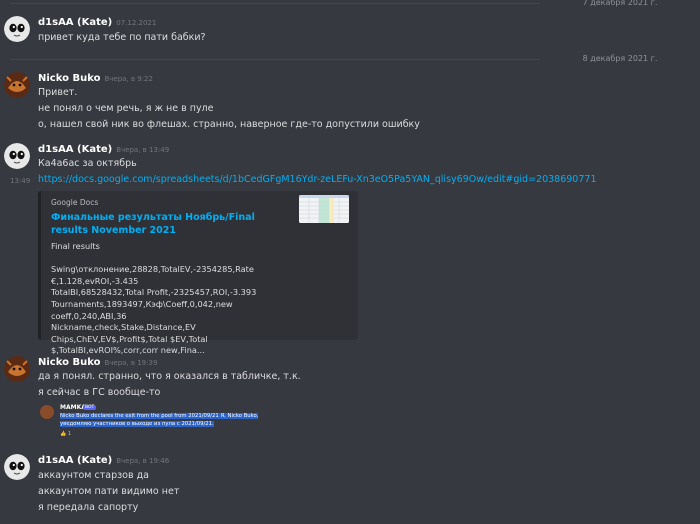 The width and height of the screenshot is (700, 524). I want to click on reaction: 👍 1, so click(65, 434).